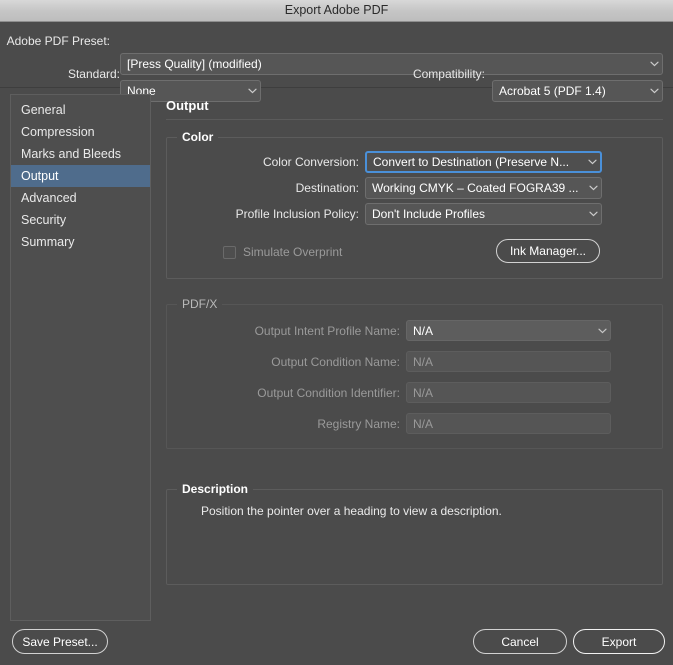 This screenshot has height=665, width=673. What do you see at coordinates (423, 330) in the screenshot?
I see `output-intent-profile-name-value: N/A` at bounding box center [423, 330].